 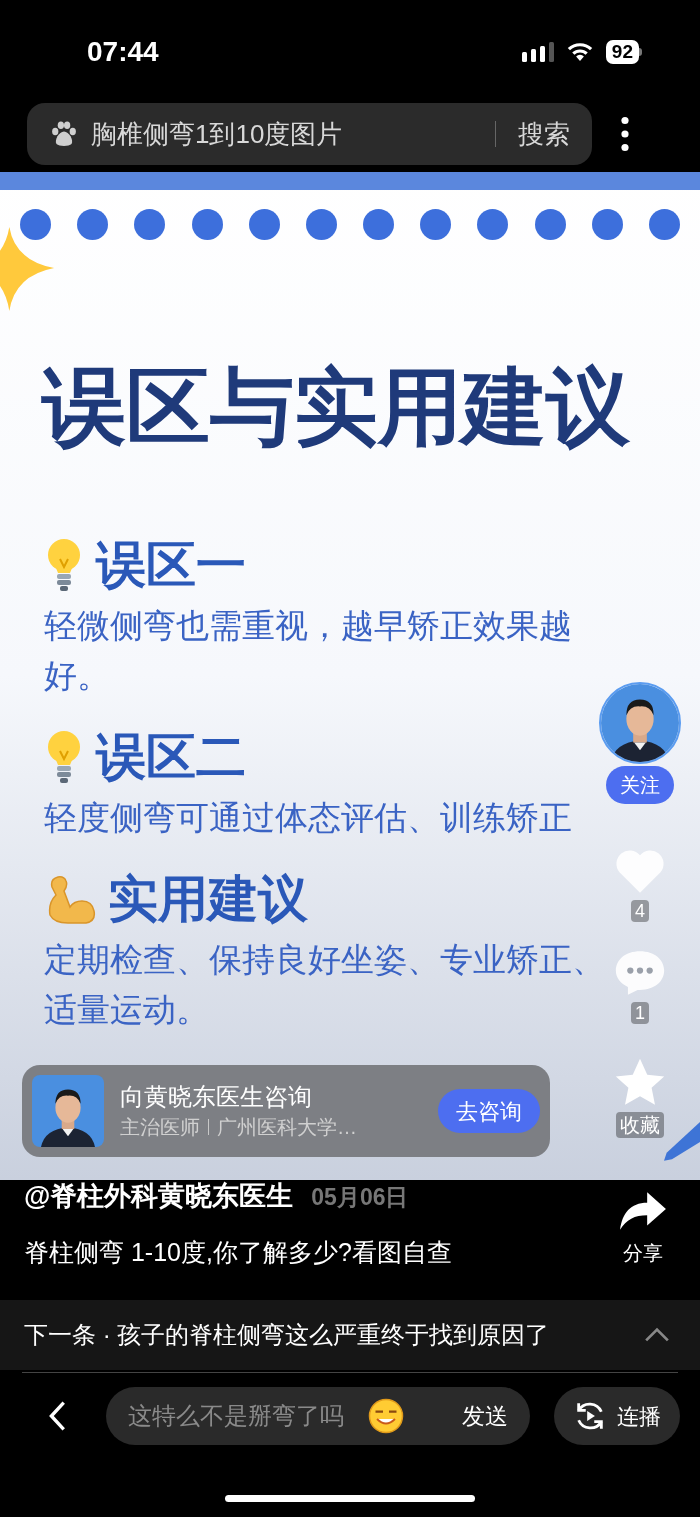 What do you see at coordinates (622, 51) in the screenshot?
I see `battery-level: 92` at bounding box center [622, 51].